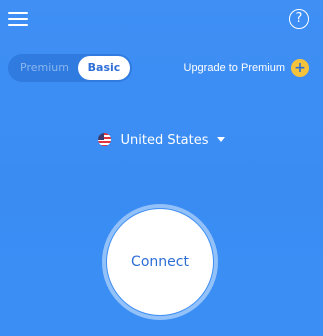  I want to click on connect-button: Connect, so click(160, 262).